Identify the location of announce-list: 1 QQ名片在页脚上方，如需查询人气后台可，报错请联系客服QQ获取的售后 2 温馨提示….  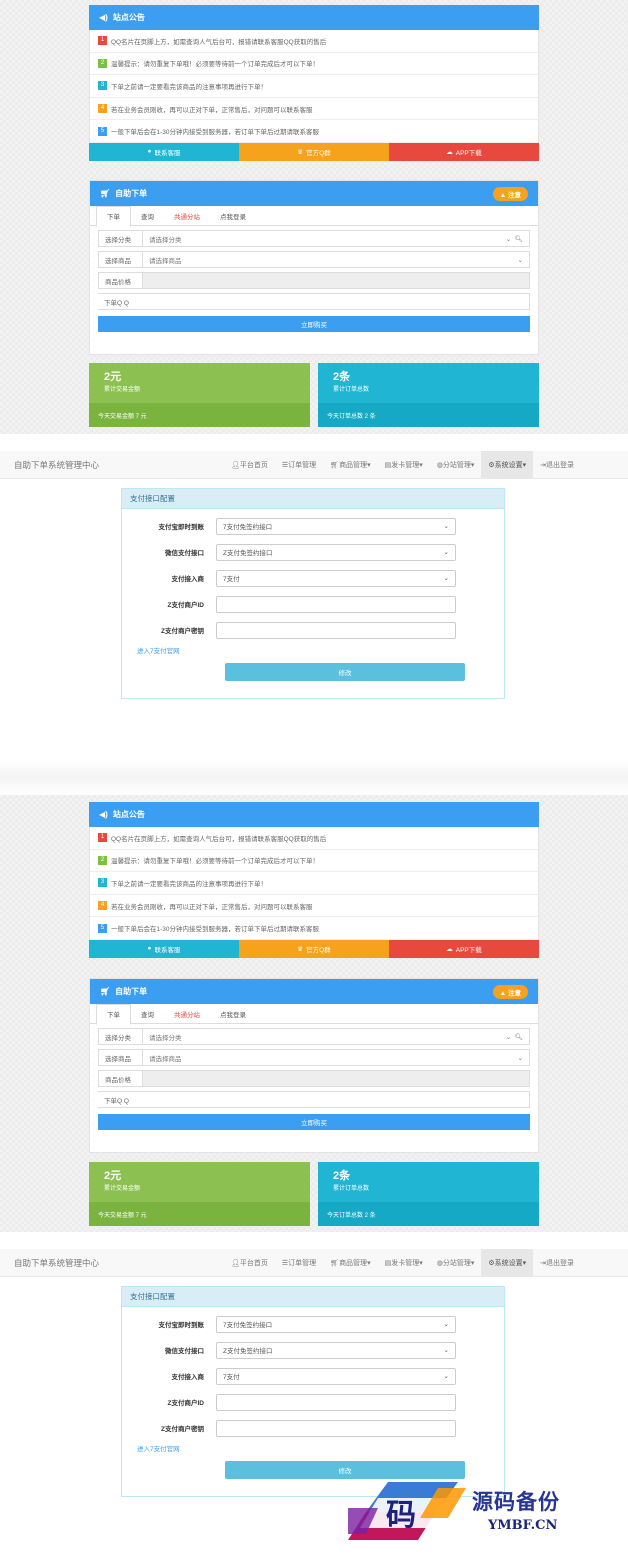
(314, 883).